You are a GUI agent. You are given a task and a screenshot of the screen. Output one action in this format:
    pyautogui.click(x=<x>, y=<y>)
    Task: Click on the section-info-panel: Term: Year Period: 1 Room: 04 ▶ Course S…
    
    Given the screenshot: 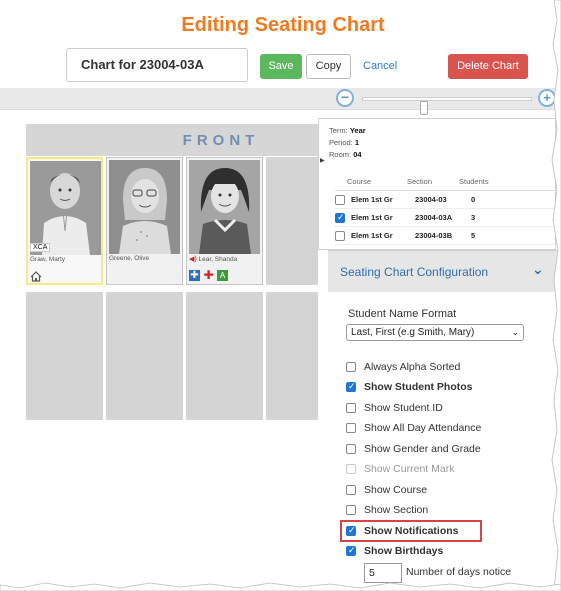 What is the action you would take?
    pyautogui.click(x=437, y=184)
    